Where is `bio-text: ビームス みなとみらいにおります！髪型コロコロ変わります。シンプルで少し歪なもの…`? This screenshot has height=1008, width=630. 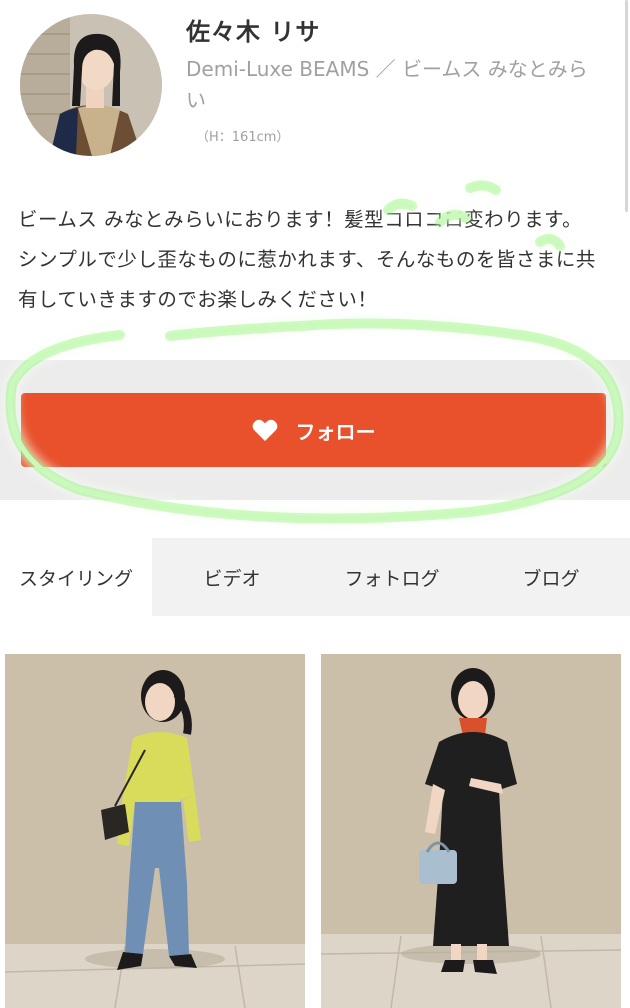 bio-text: ビームス みなとみらいにおります！髪型コロコロ変わります。シンプルで少し歪なもの… is located at coordinates (307, 259).